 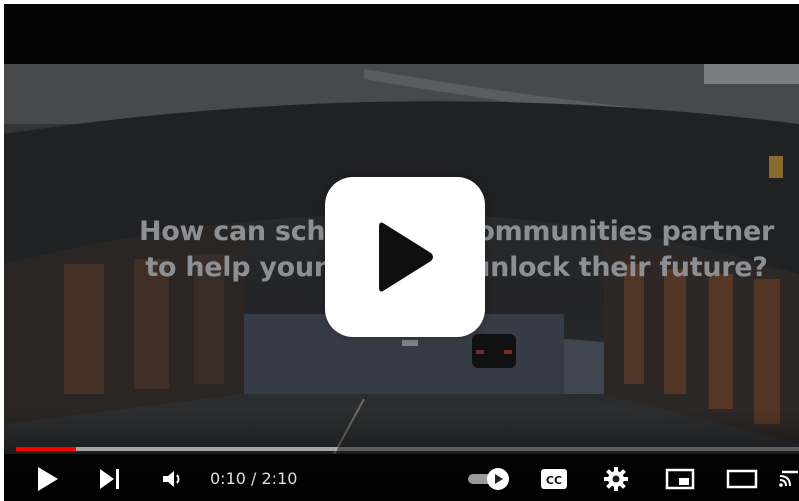 What do you see at coordinates (401, 478) in the screenshot?
I see `control-bar: 0:10 / 2:10 CC` at bounding box center [401, 478].